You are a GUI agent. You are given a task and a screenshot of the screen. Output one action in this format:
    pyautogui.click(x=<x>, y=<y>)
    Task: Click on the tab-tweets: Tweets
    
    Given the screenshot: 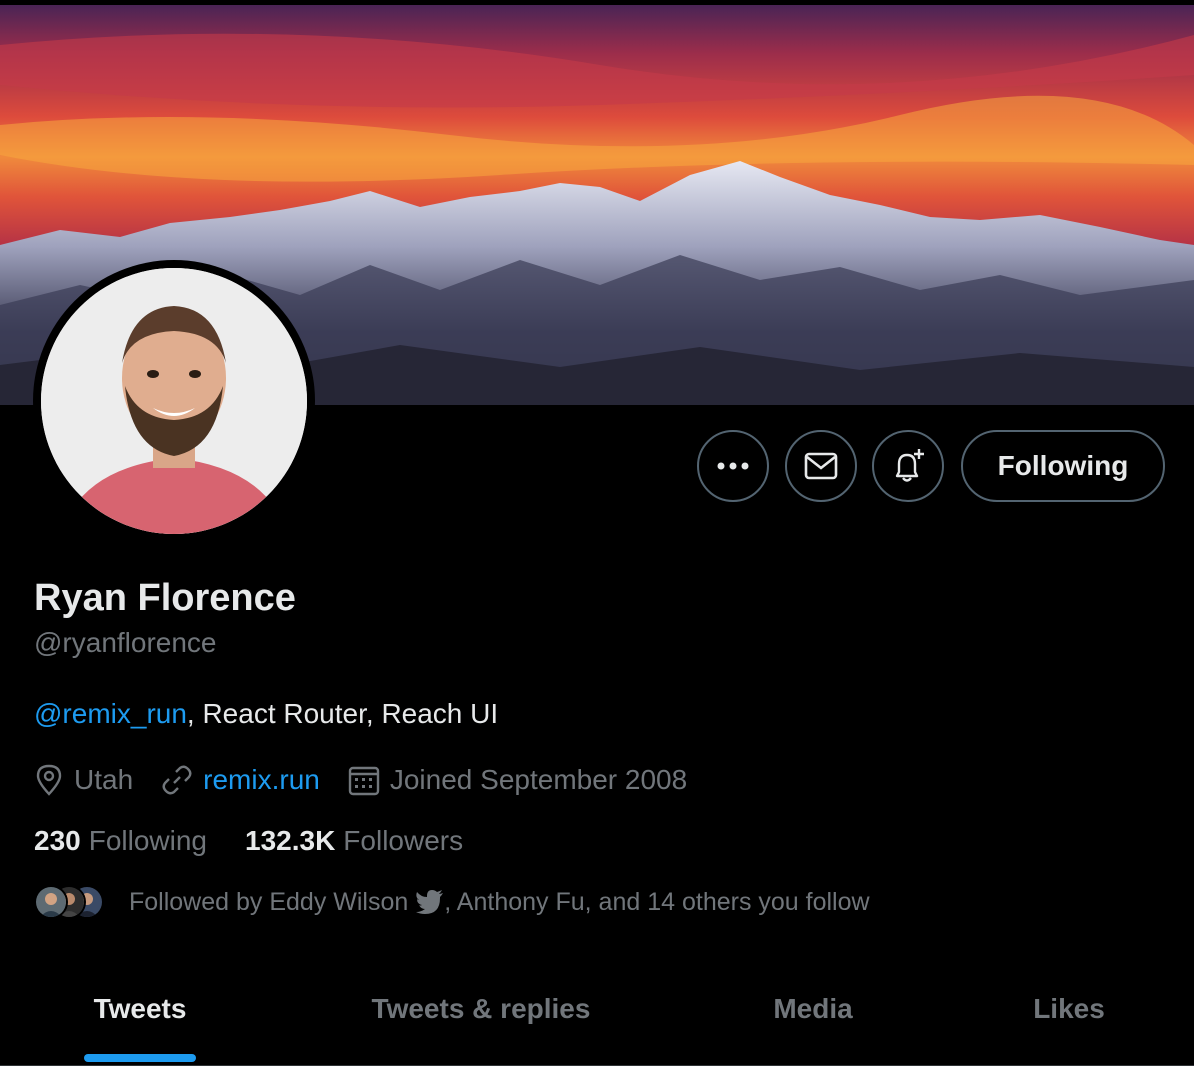 What is the action you would take?
    pyautogui.click(x=140, y=1020)
    